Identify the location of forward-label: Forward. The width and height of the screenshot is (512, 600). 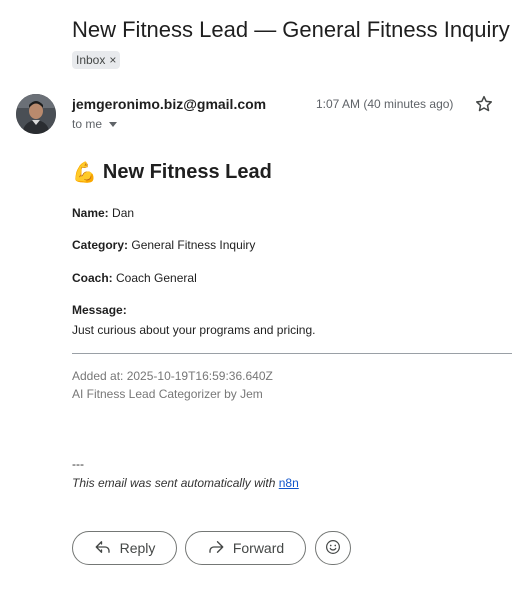
(258, 548).